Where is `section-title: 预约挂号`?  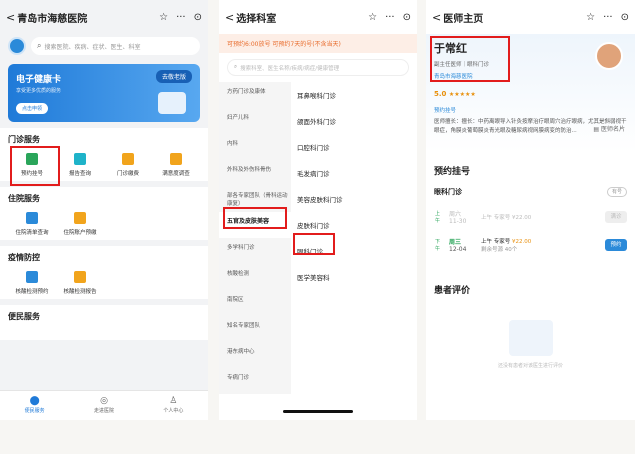
section-title: 预约挂号 is located at coordinates (452, 172).